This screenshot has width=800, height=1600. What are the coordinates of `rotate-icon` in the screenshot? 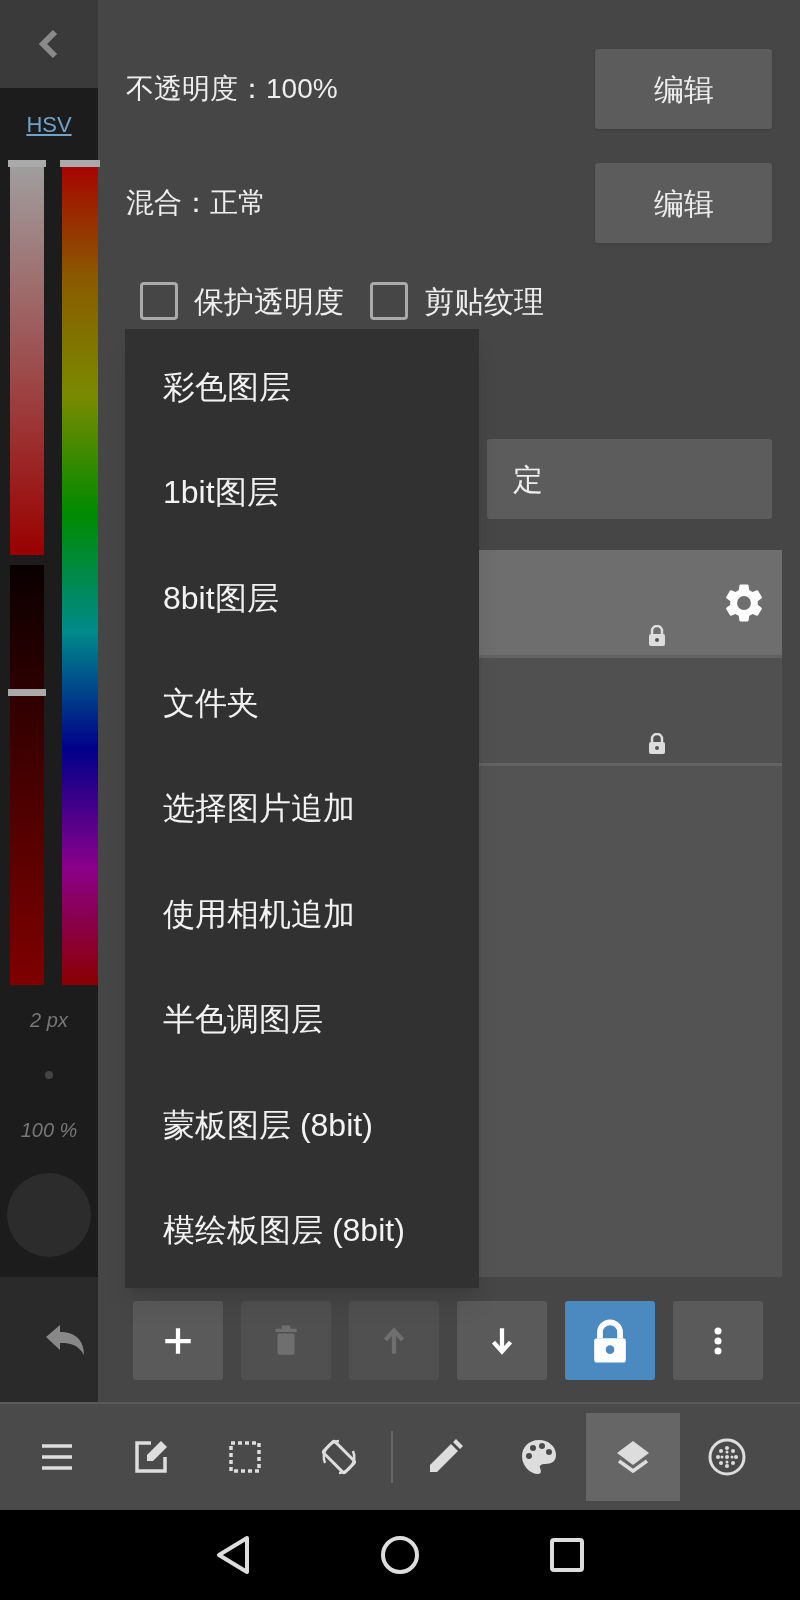 It's located at (339, 1457).